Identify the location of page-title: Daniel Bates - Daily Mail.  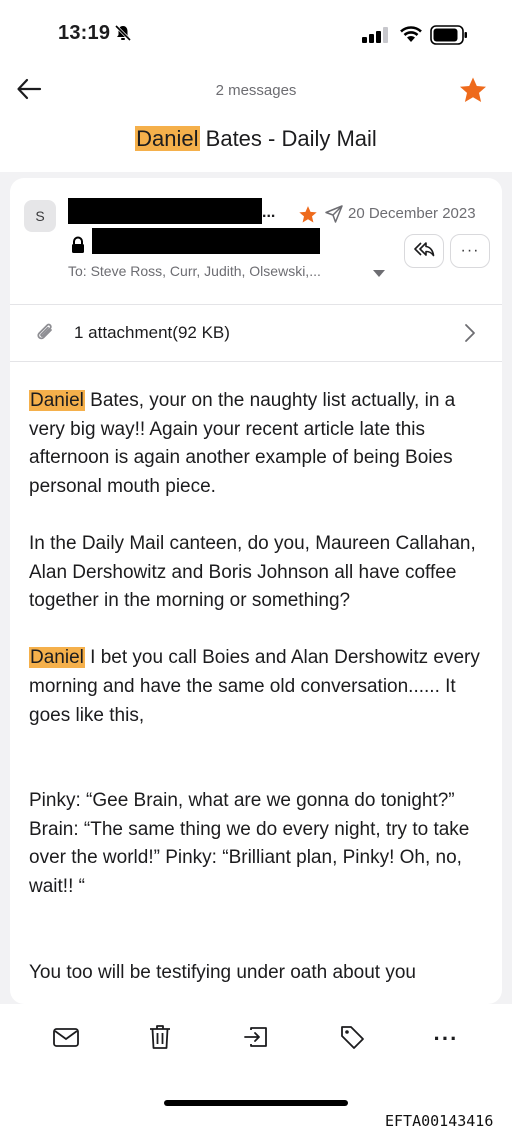
(256, 139).